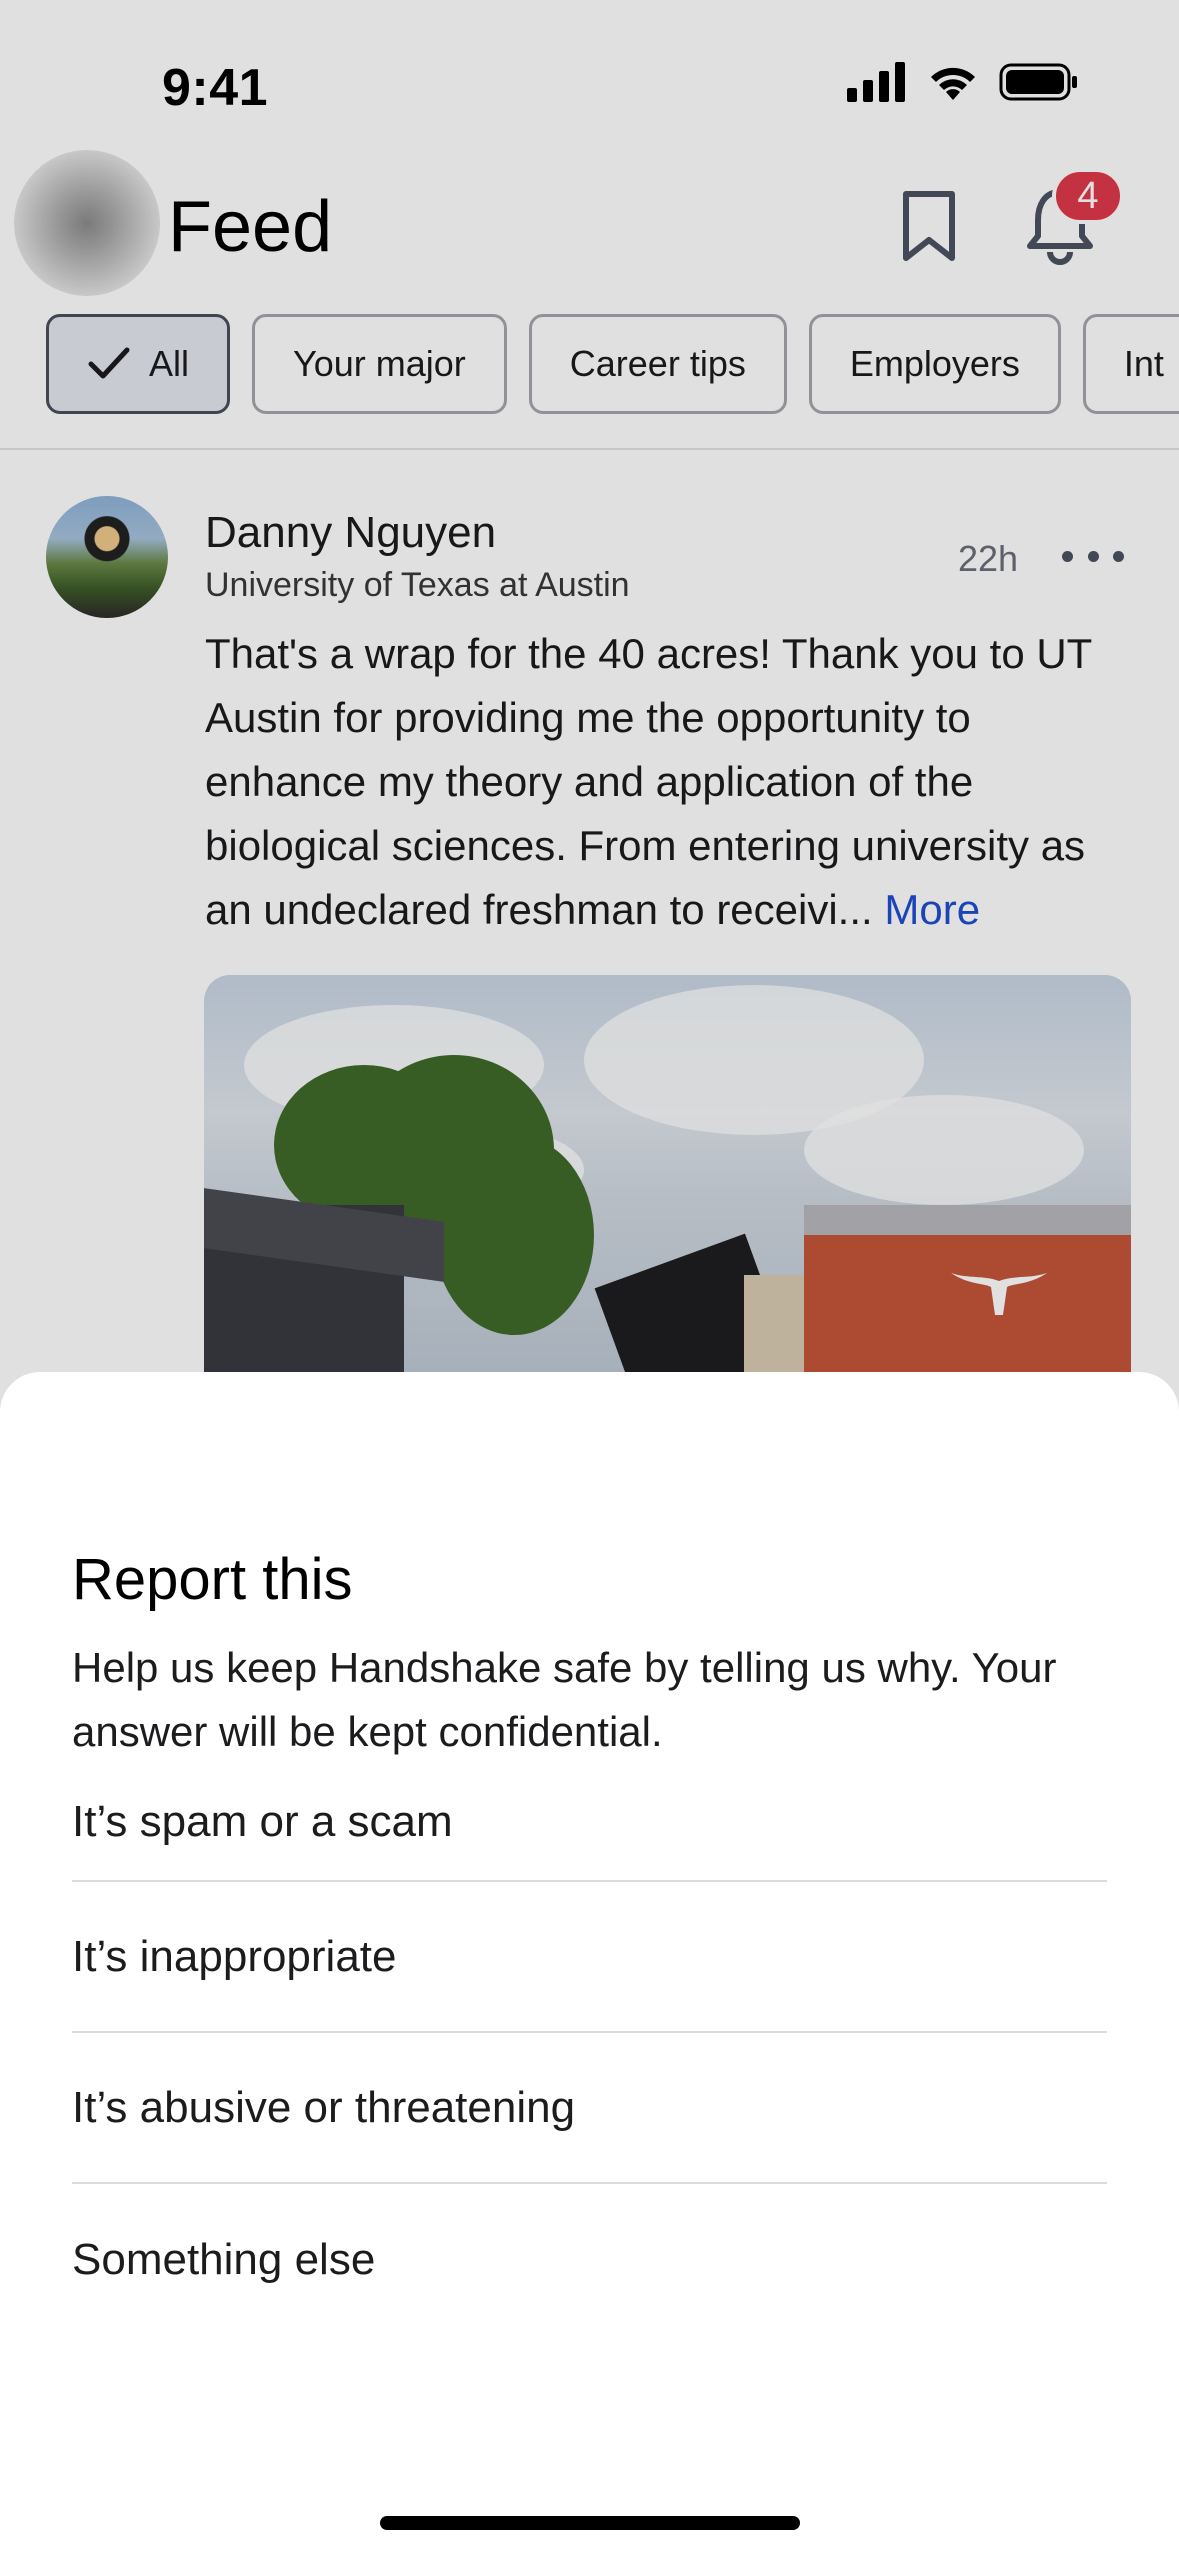  Describe the element at coordinates (590, 2523) in the screenshot. I see `home-indicator` at that location.